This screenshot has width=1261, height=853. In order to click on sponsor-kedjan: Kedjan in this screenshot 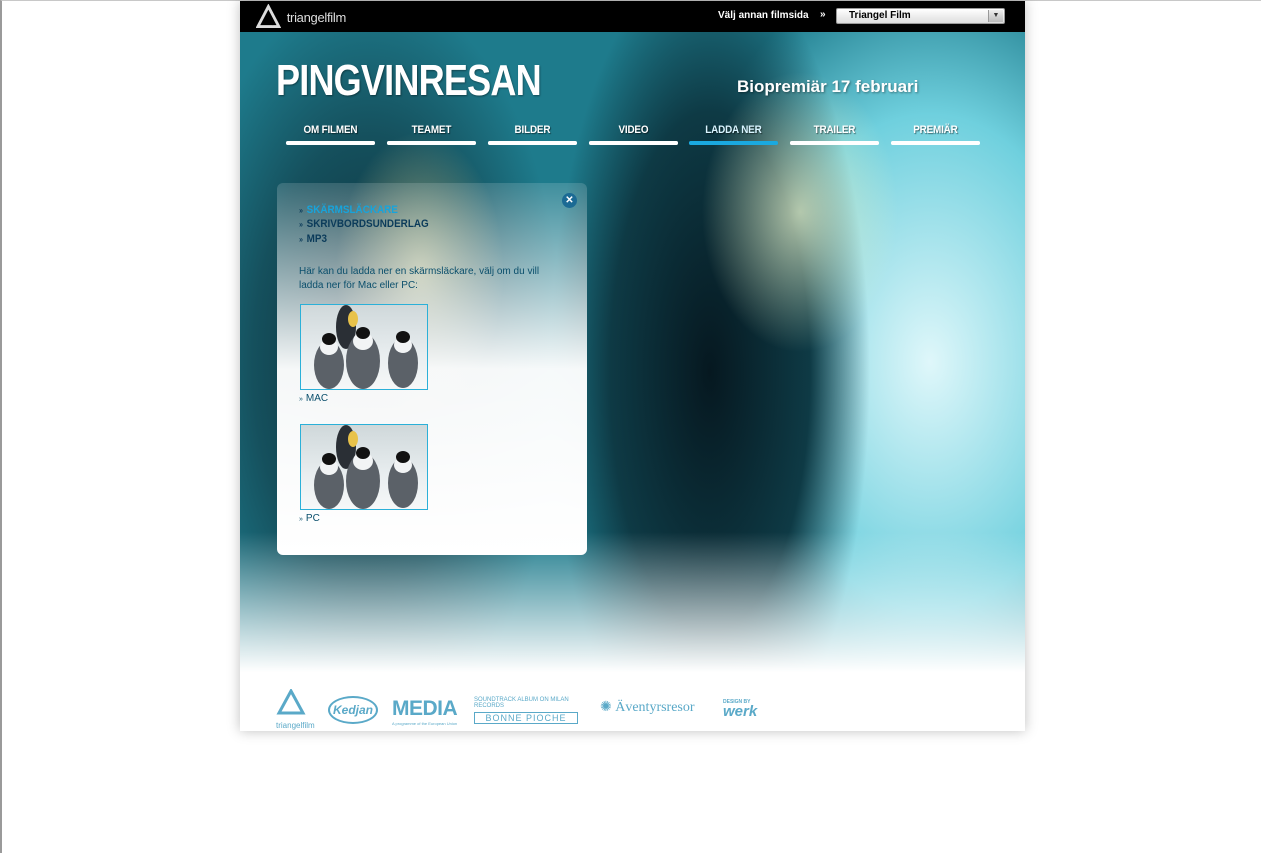, I will do `click(353, 710)`.